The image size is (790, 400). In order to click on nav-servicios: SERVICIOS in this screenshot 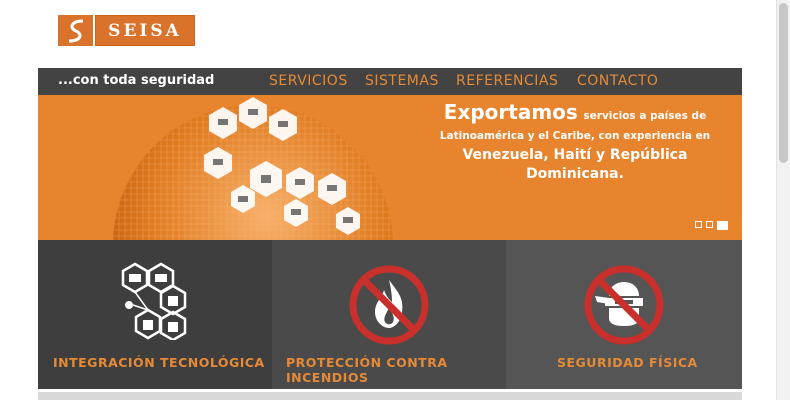, I will do `click(308, 81)`.